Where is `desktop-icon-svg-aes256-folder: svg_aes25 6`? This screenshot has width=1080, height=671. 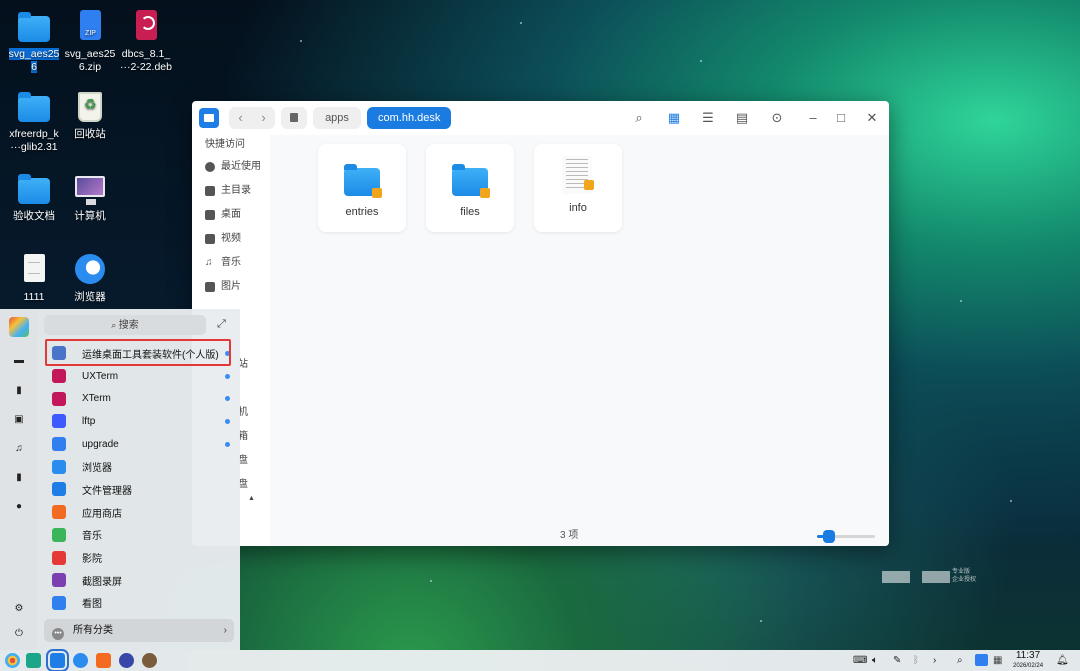
desktop-icon-svg-aes256-folder: svg_aes25 6 is located at coordinates (34, 42).